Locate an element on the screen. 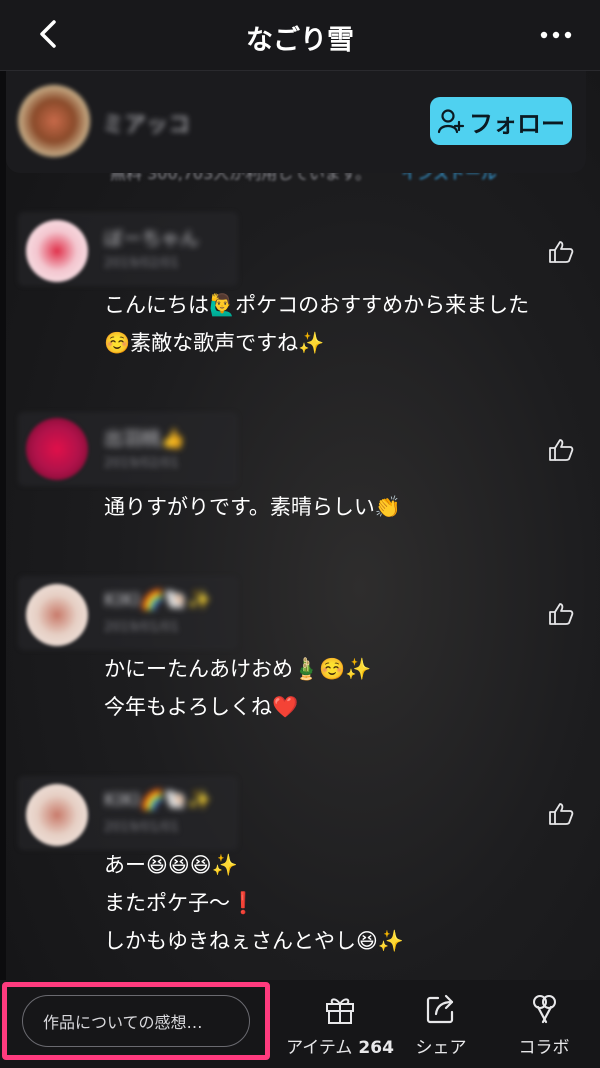 The height and width of the screenshot is (1068, 600). comment-text: こんにちは🙋‍♂️ポケコのおすすめから来ました ☺️素敵な歌声ですね✨ is located at coordinates (317, 324).